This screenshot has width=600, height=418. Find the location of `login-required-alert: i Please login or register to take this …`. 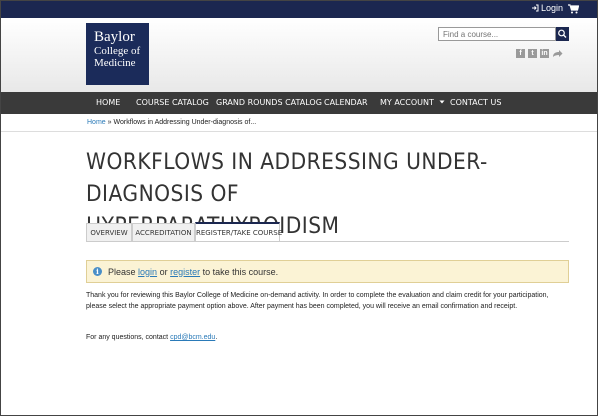

login-required-alert: i Please login or register to take this … is located at coordinates (327, 271).